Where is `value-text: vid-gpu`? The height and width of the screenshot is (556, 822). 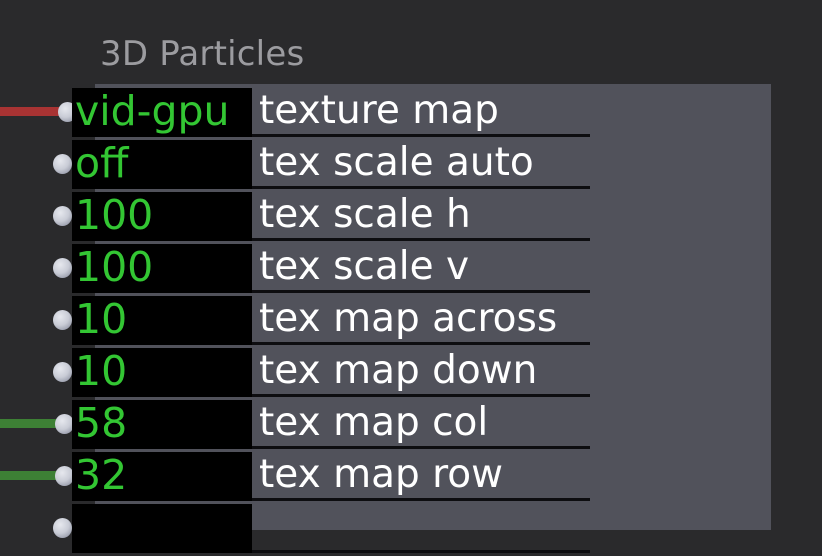
value-text: vid-gpu is located at coordinates (152, 111).